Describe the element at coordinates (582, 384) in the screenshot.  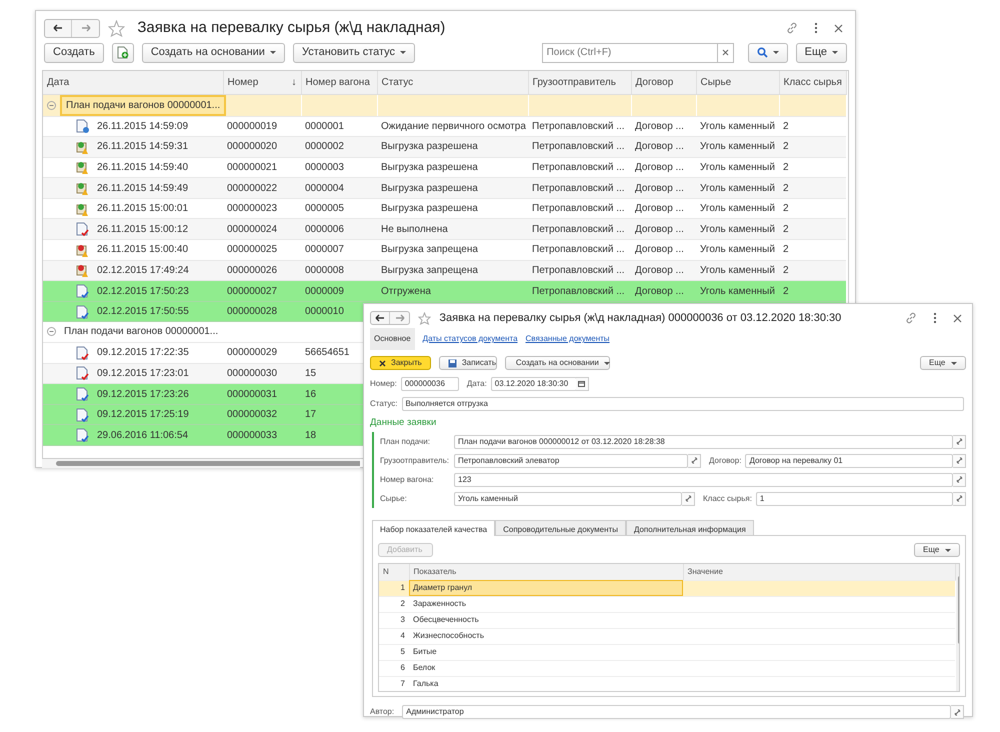
I see `calendar-button` at that location.